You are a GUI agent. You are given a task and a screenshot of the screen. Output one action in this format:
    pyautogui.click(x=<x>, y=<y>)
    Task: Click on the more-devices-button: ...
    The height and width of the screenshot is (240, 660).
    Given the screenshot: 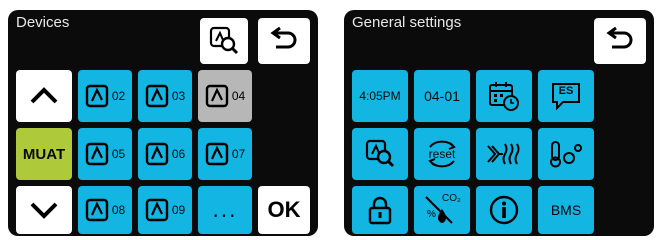 What is the action you would take?
    pyautogui.click(x=225, y=210)
    